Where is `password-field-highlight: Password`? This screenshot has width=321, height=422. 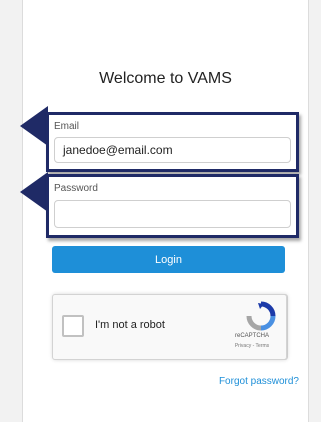 password-field-highlight: Password is located at coordinates (172, 206).